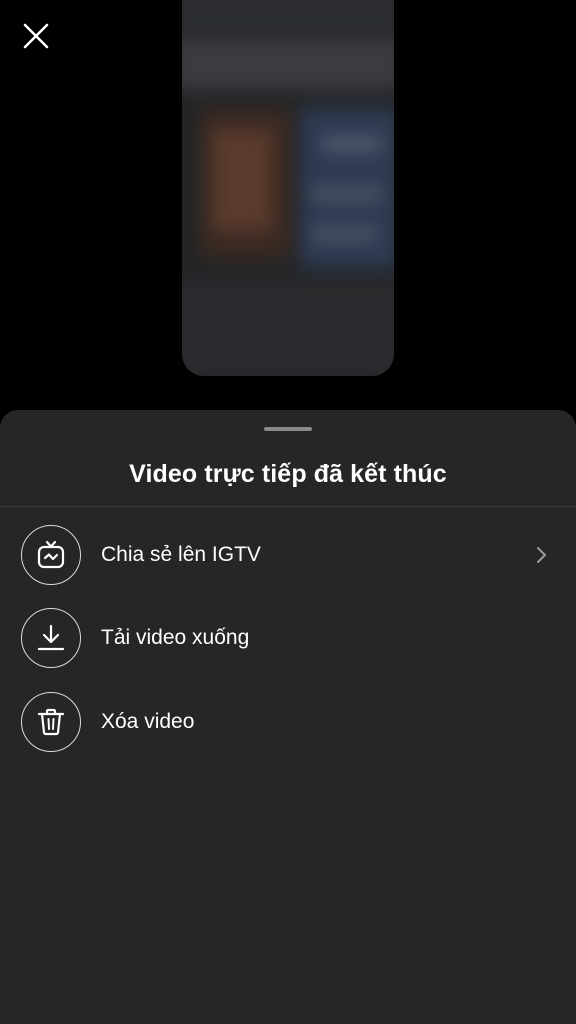 This screenshot has height=1024, width=576. I want to click on delete-video-label: Xóa video, so click(148, 721).